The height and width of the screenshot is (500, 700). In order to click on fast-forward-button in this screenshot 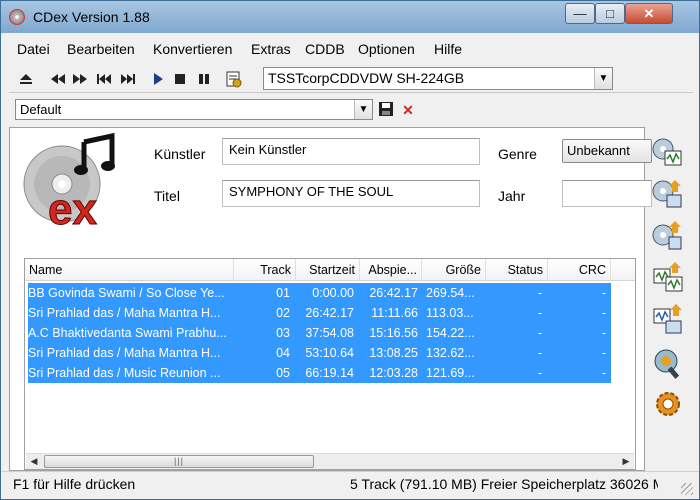, I will do `click(80, 79)`.